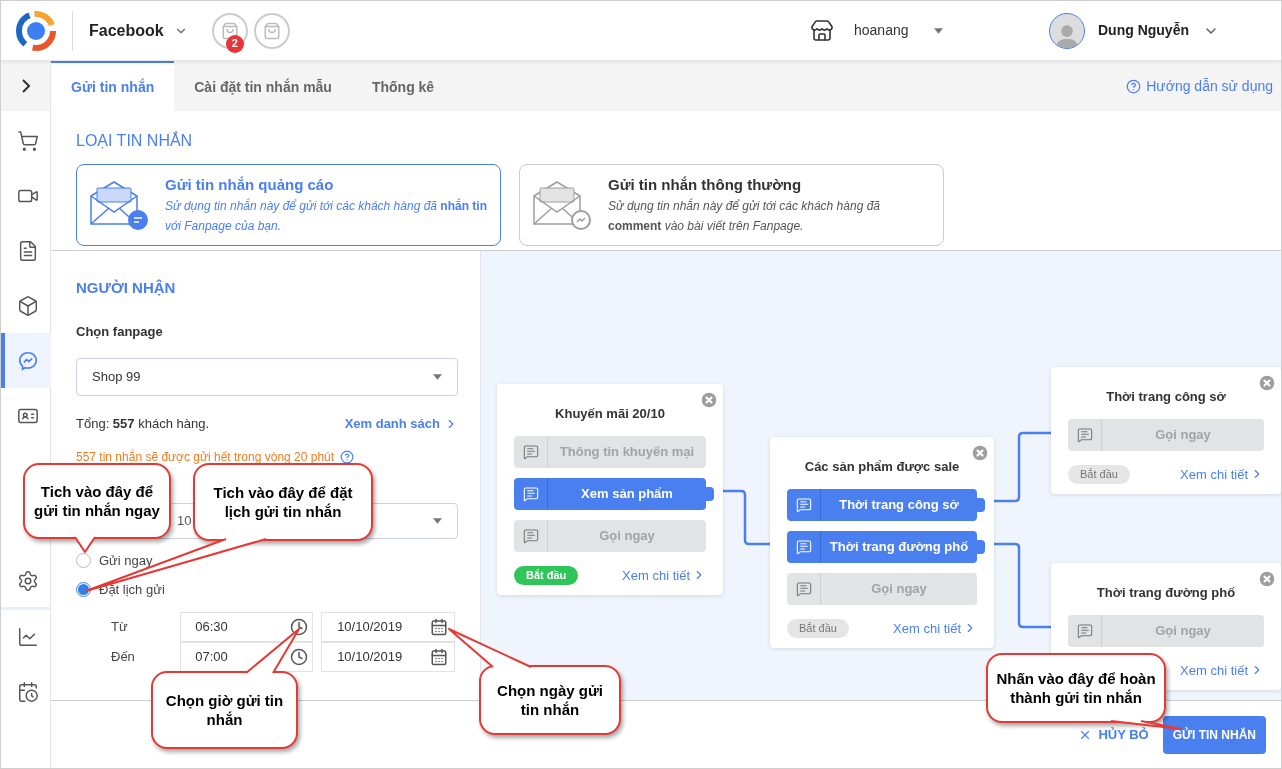 This screenshot has height=769, width=1282. Describe the element at coordinates (126, 560) in the screenshot. I see `radio-label: Gửi ngay` at that location.